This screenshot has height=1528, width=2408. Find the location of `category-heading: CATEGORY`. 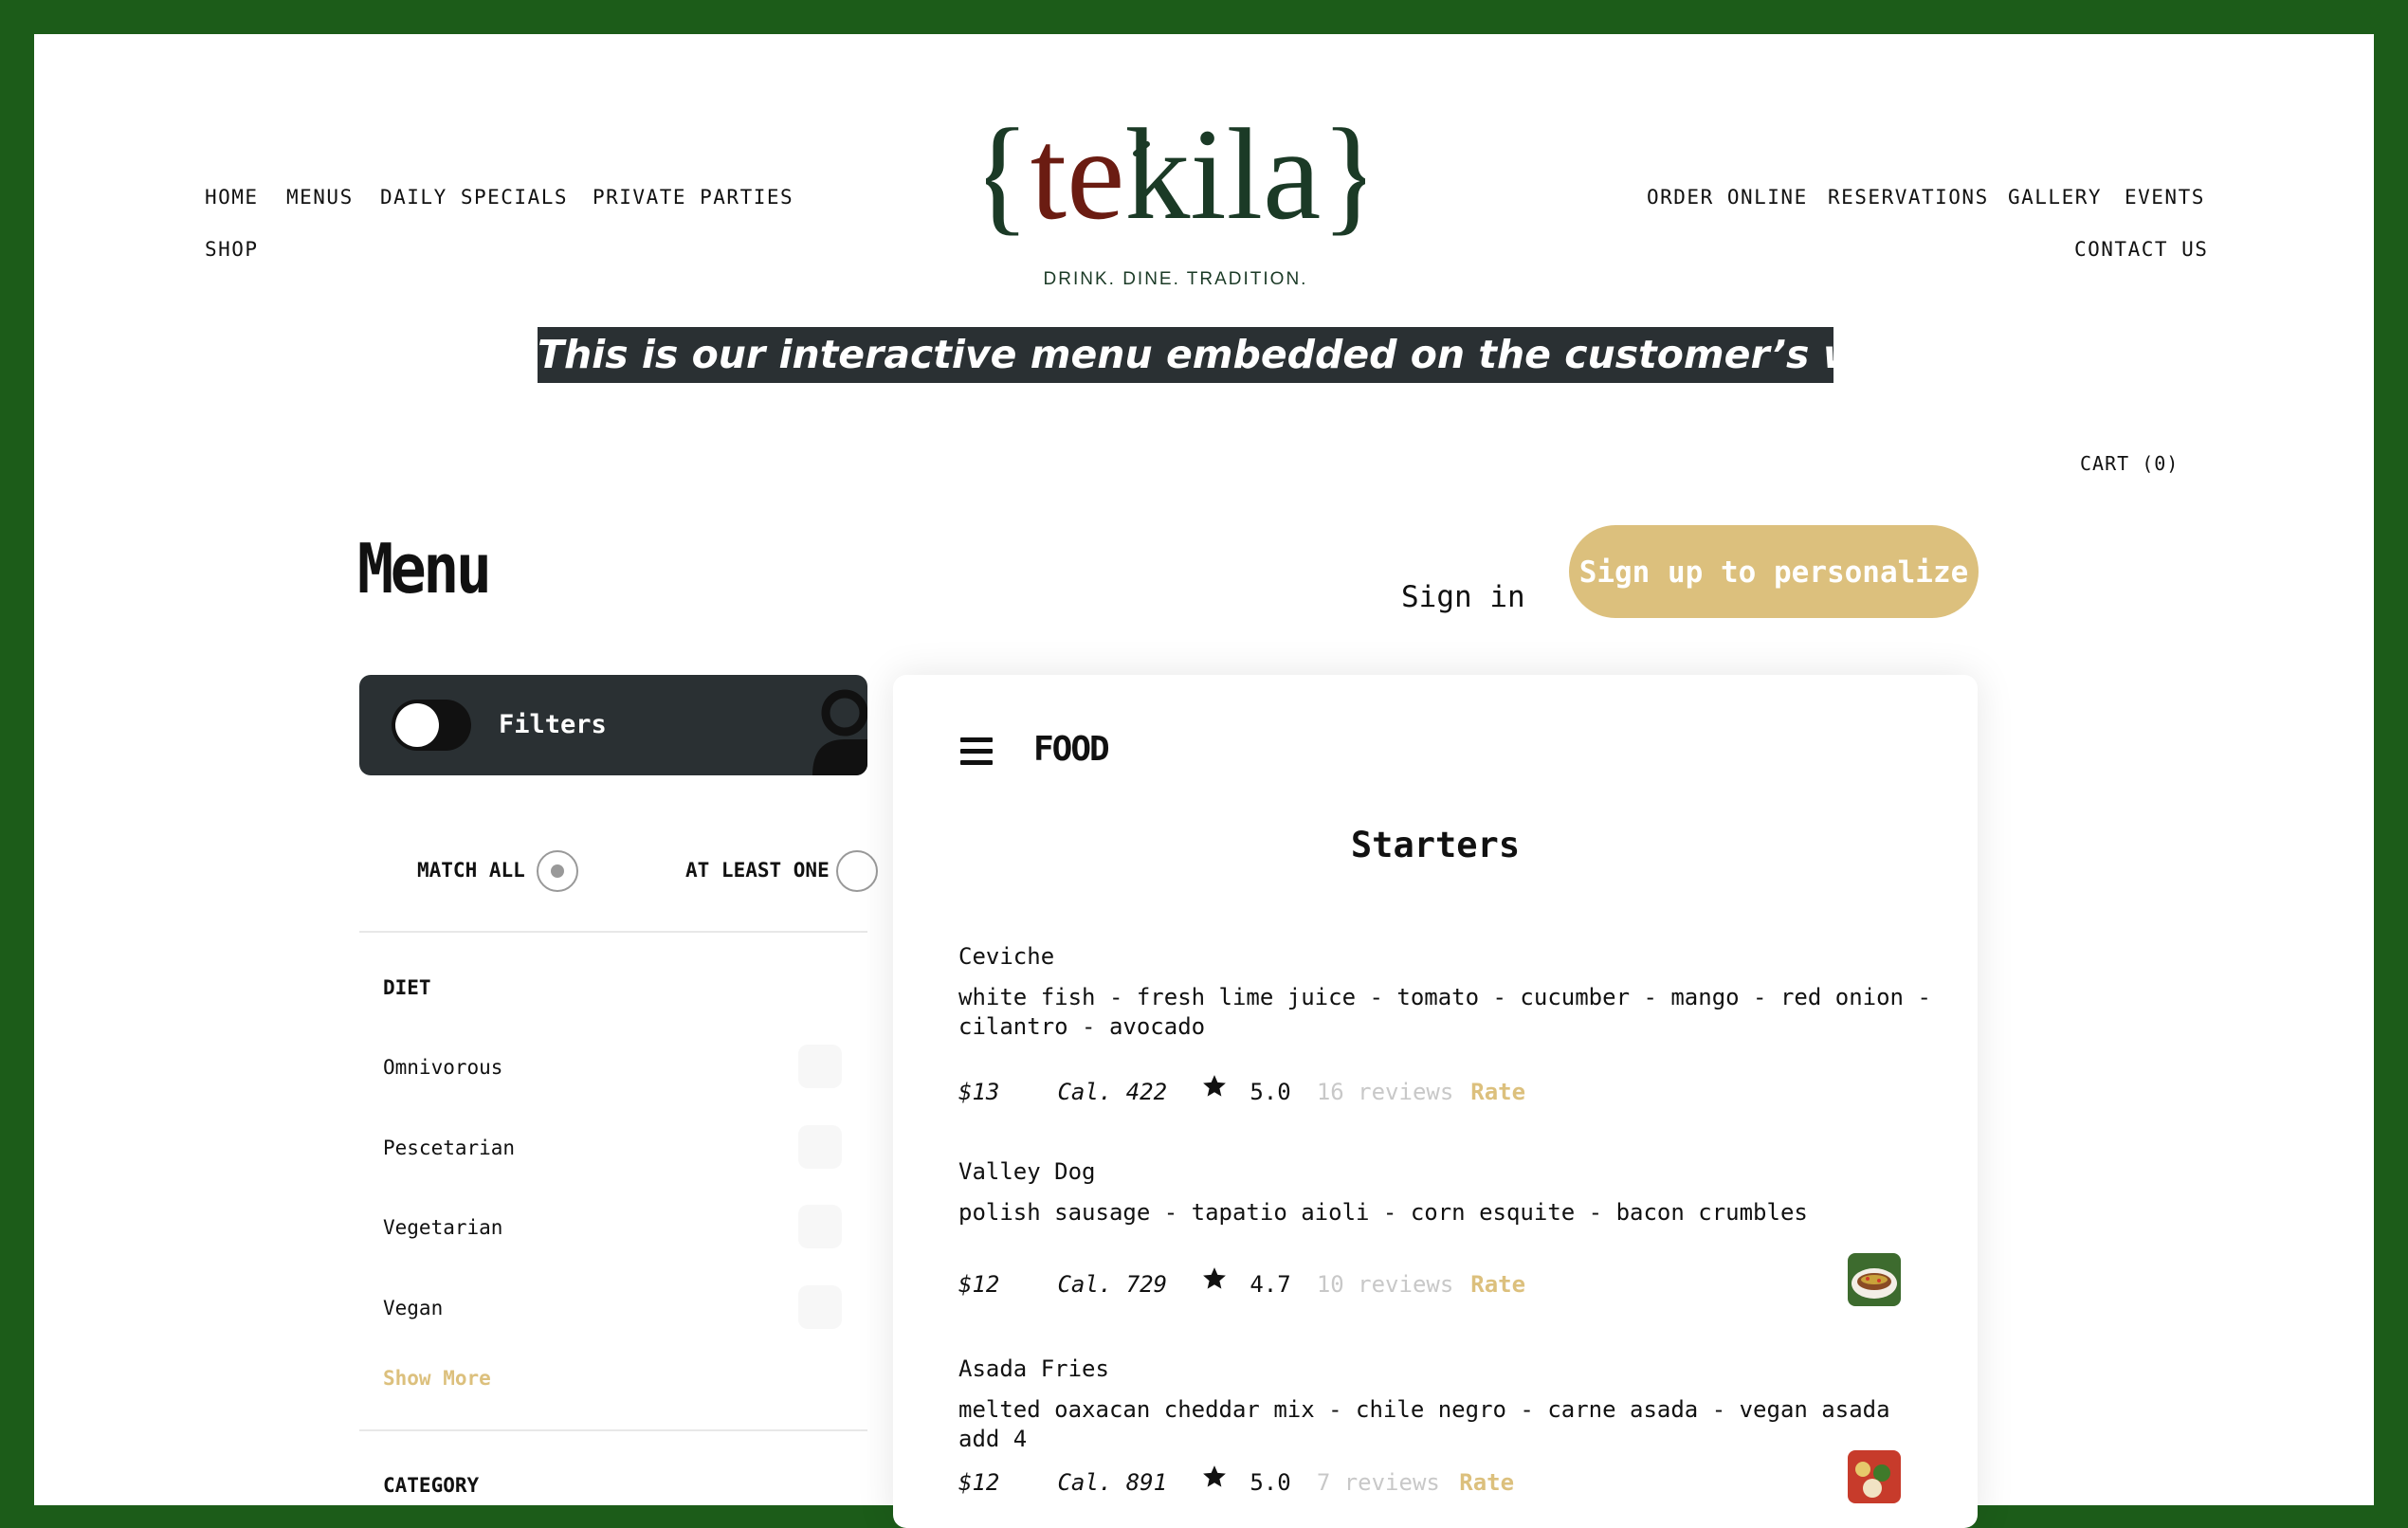

category-heading: CATEGORY is located at coordinates (431, 1485).